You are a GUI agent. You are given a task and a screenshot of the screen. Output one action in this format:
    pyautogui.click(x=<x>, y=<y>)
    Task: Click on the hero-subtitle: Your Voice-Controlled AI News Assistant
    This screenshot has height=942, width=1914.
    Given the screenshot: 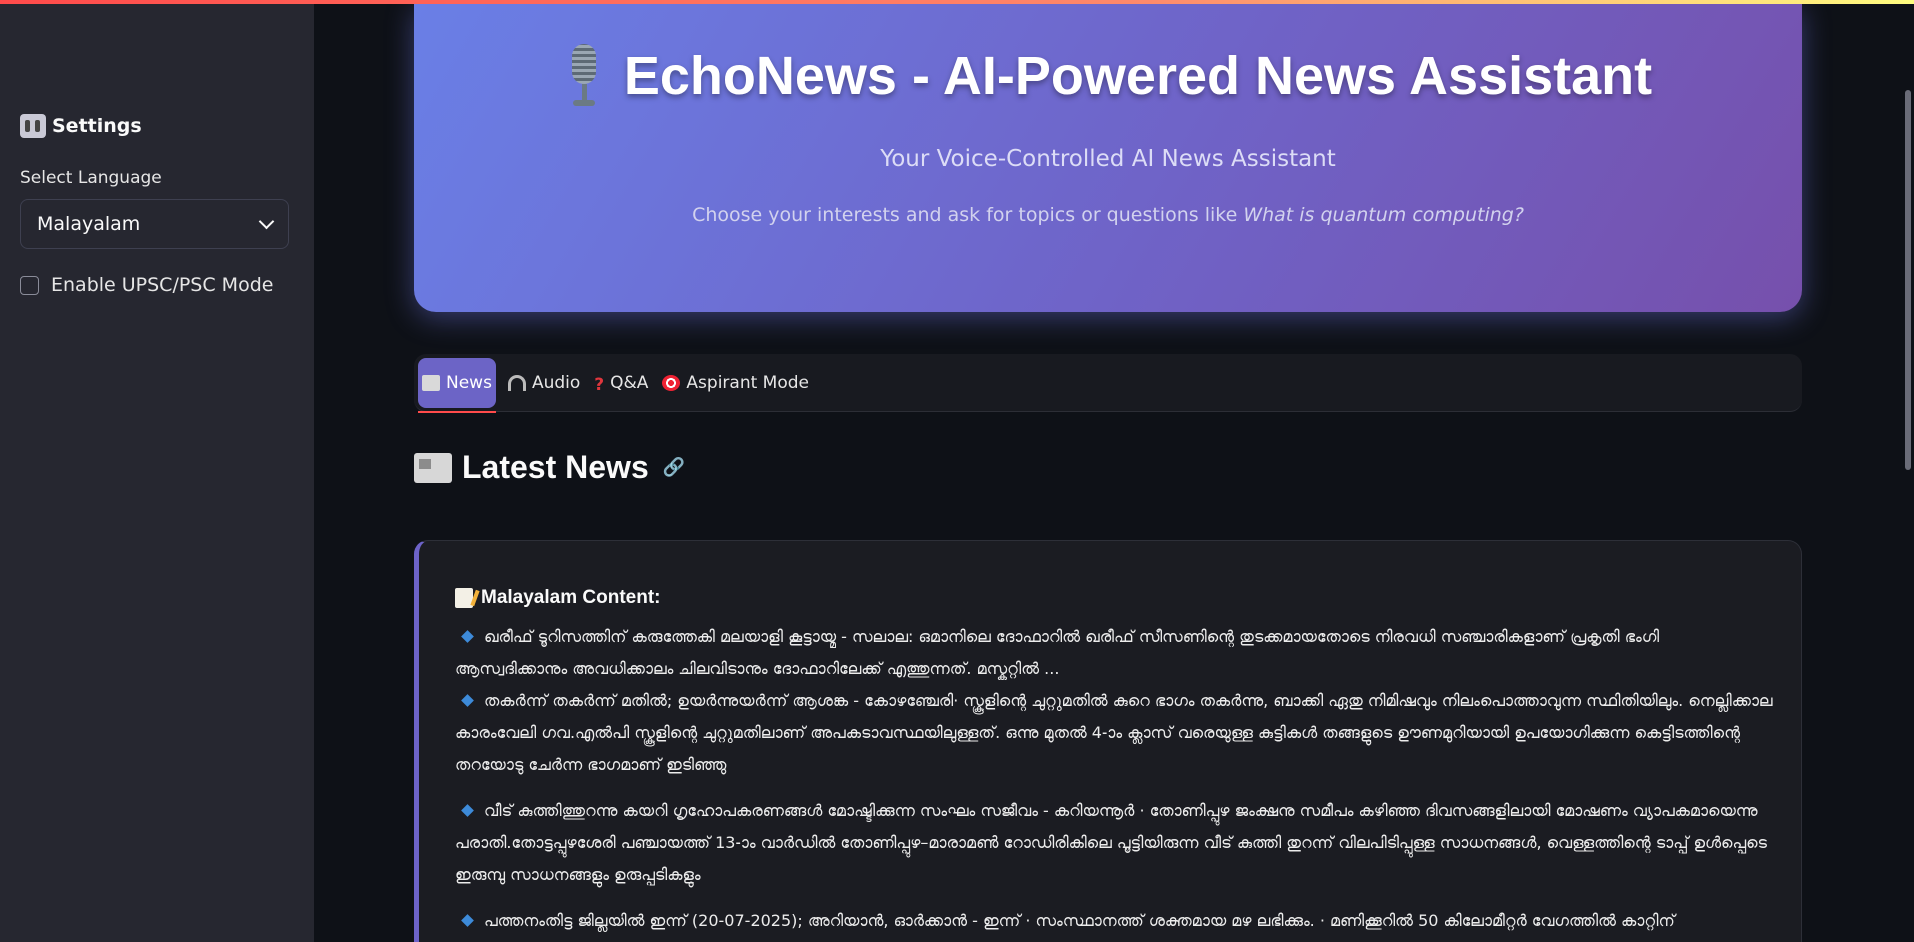 What is the action you would take?
    pyautogui.click(x=1108, y=159)
    